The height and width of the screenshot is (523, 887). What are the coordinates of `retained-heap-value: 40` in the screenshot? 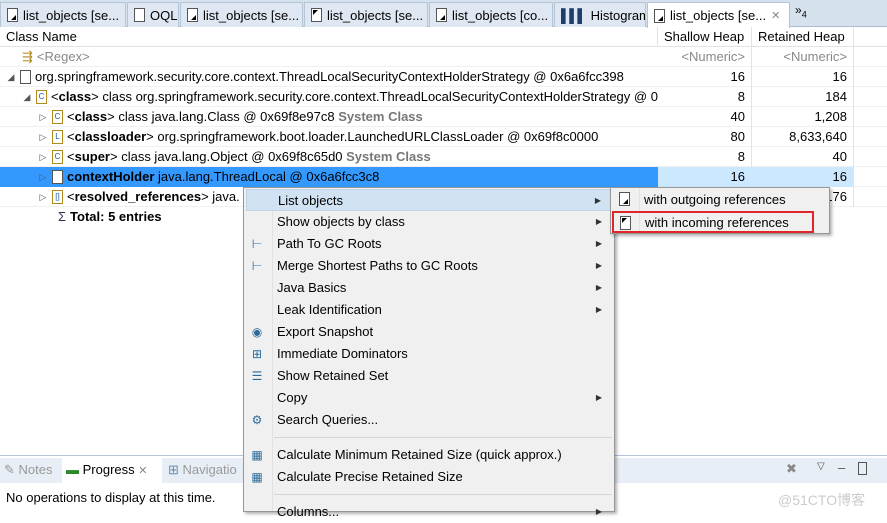 It's located at (803, 157).